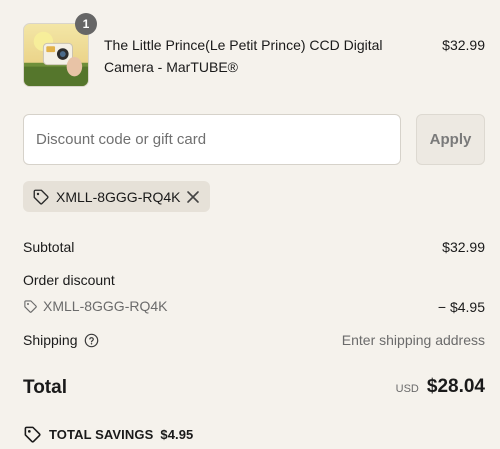  What do you see at coordinates (105, 306) in the screenshot?
I see `discount-code-text: XMLL-8GGG-RQ4K` at bounding box center [105, 306].